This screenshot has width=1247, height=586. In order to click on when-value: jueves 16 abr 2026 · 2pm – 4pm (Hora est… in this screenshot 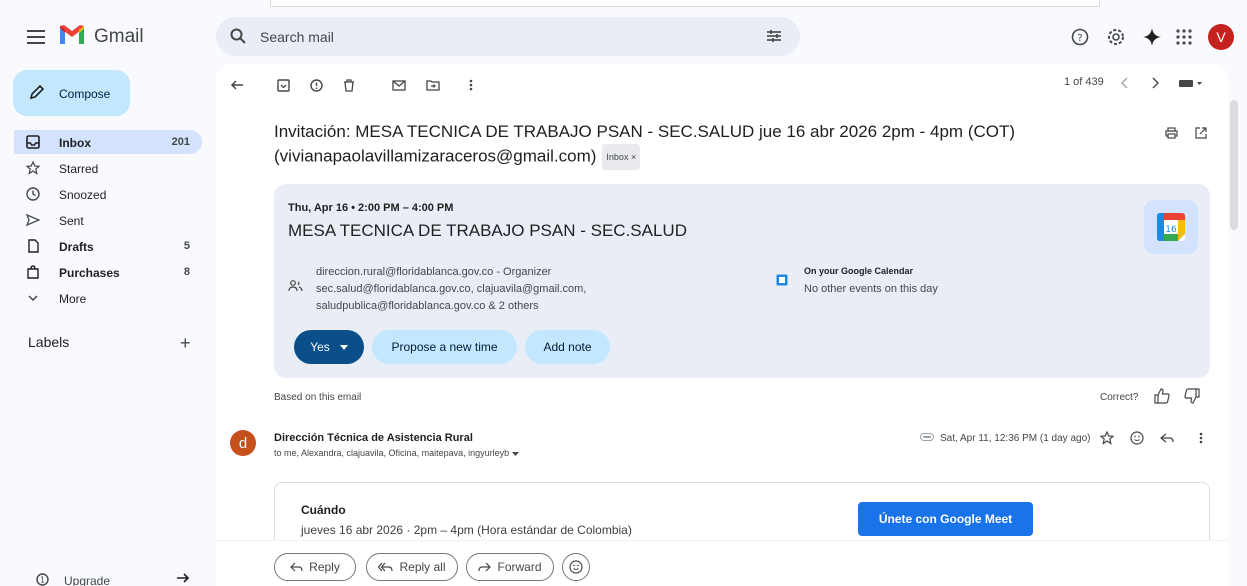, I will do `click(466, 530)`.